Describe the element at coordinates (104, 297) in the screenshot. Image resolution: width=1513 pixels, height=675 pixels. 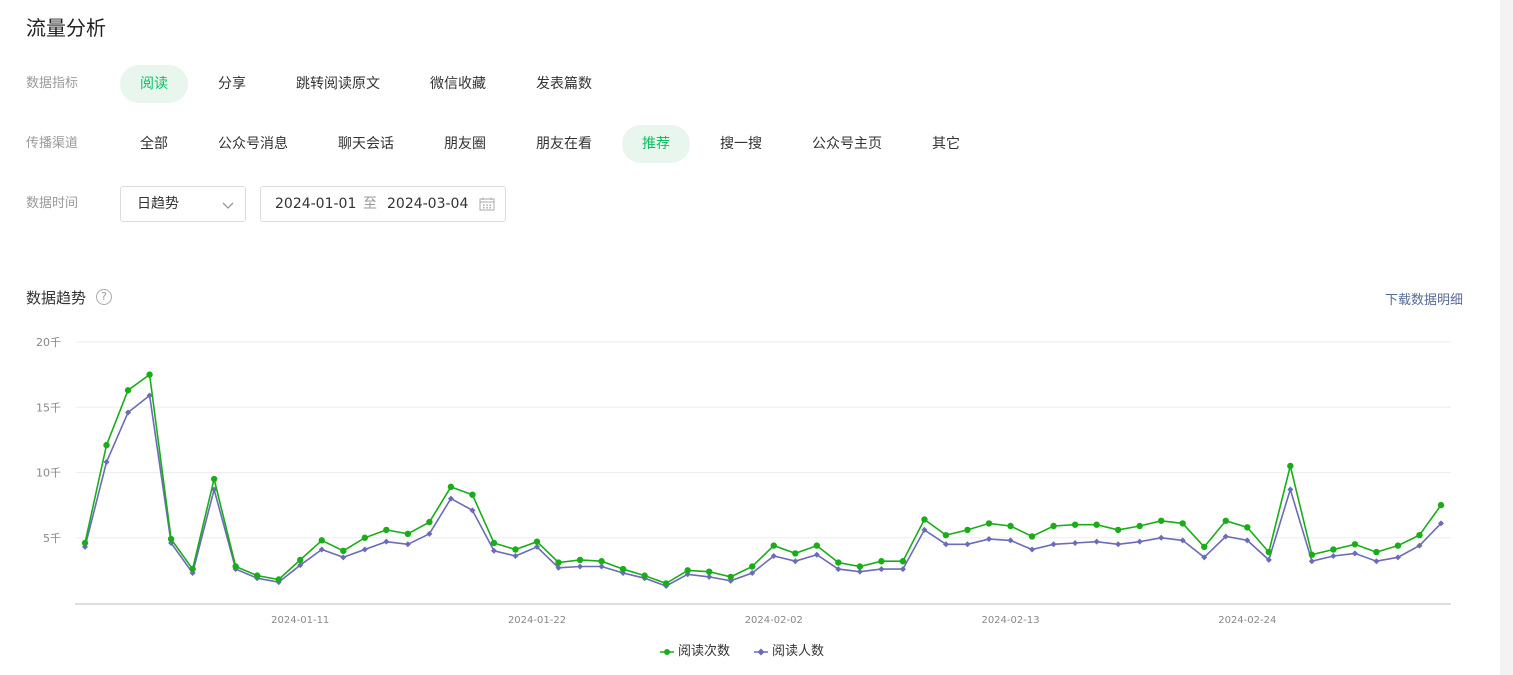
I see `help-icon: ?` at that location.